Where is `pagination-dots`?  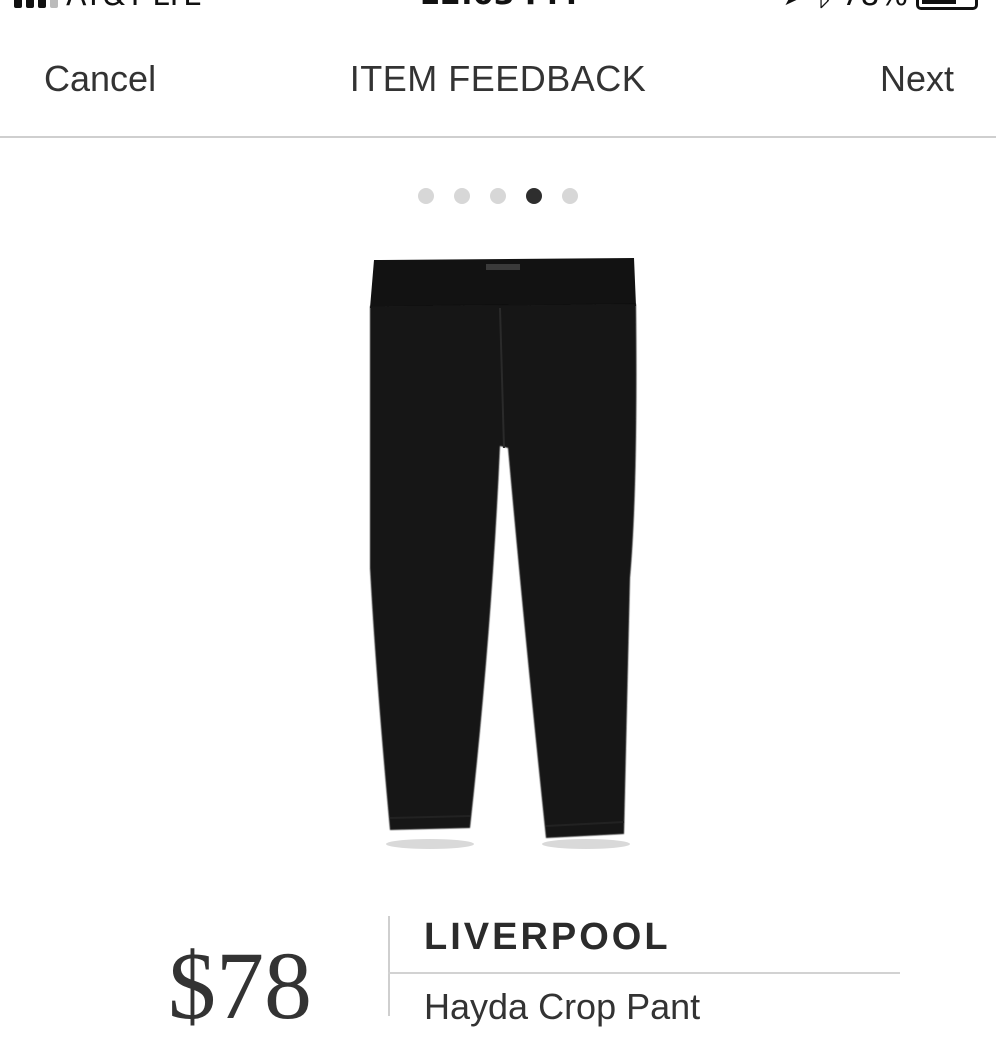 pagination-dots is located at coordinates (498, 196).